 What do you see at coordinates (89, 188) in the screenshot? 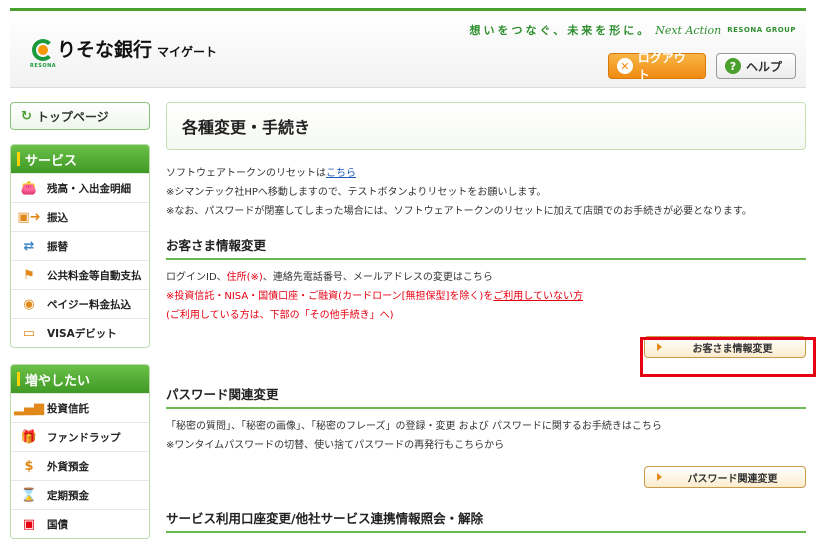
I see `sidebar-item-label: 残高・入出金明細` at bounding box center [89, 188].